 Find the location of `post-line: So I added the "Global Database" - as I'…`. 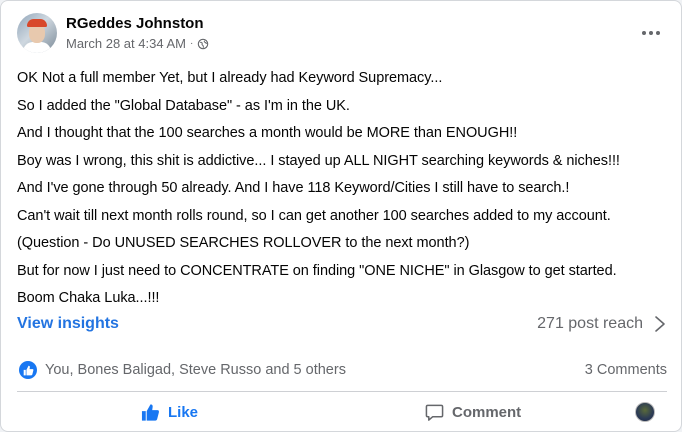

post-line: So I added the "Global Database" - as I'… is located at coordinates (183, 105).